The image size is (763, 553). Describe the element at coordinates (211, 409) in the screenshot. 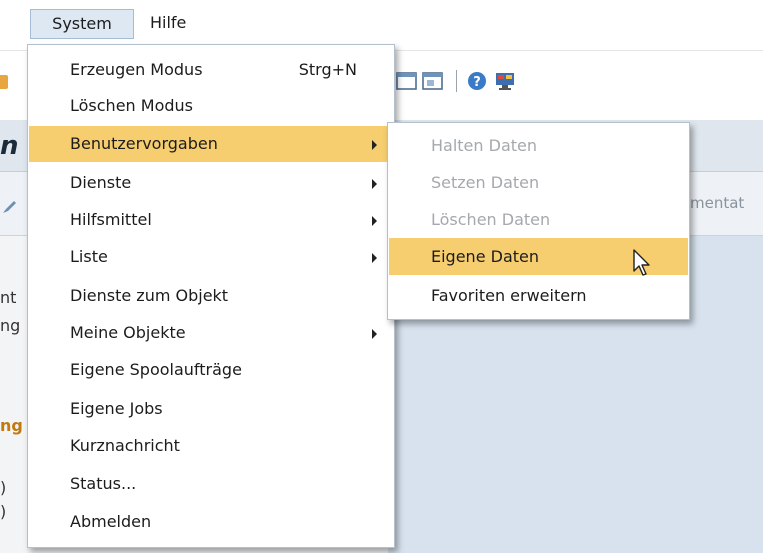

I see `menu-item-eigene-jobs: Eigene Jobs` at that location.